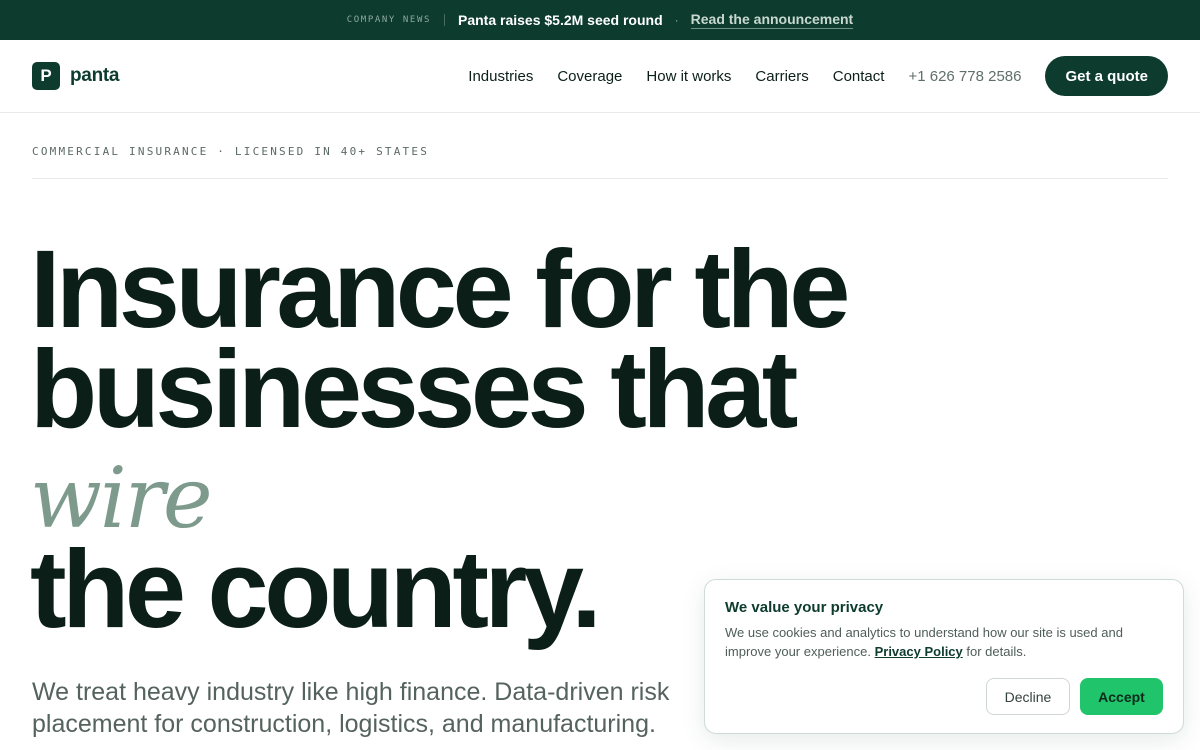 This screenshot has width=1200, height=750. What do you see at coordinates (500, 76) in the screenshot?
I see `nav-link-industries: Industries` at bounding box center [500, 76].